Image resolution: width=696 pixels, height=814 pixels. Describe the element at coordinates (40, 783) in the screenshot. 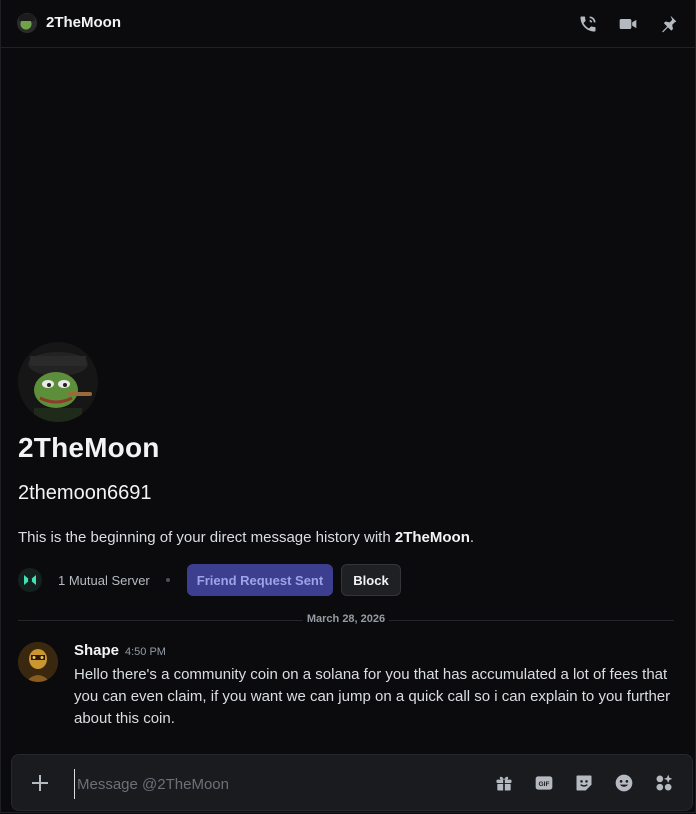

I see `add-attachment-icon` at that location.